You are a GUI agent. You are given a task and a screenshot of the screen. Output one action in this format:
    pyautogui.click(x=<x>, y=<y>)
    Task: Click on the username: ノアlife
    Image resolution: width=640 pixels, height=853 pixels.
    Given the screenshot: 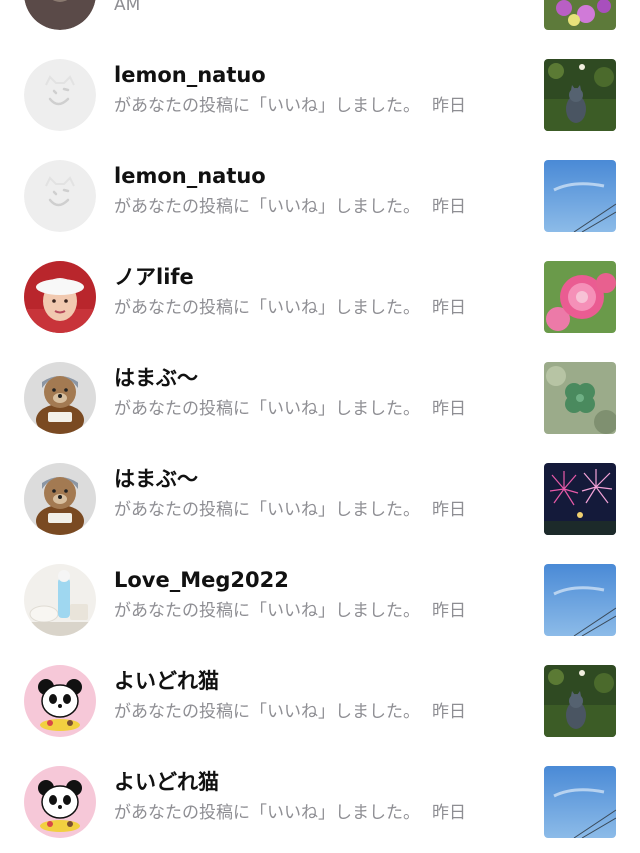 What is the action you would take?
    pyautogui.click(x=154, y=277)
    